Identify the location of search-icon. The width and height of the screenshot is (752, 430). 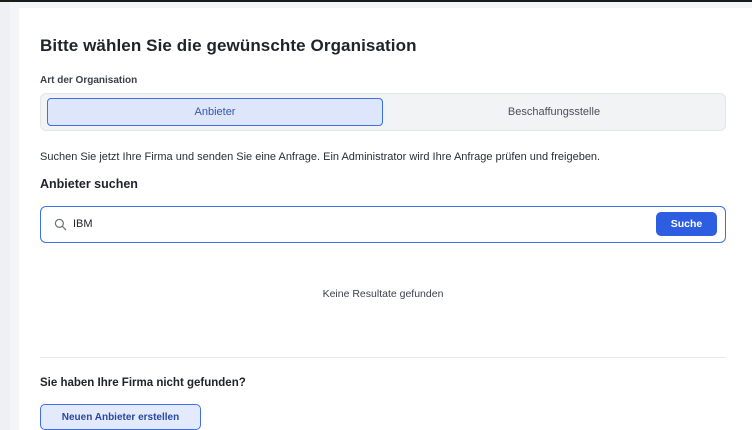
(60, 224).